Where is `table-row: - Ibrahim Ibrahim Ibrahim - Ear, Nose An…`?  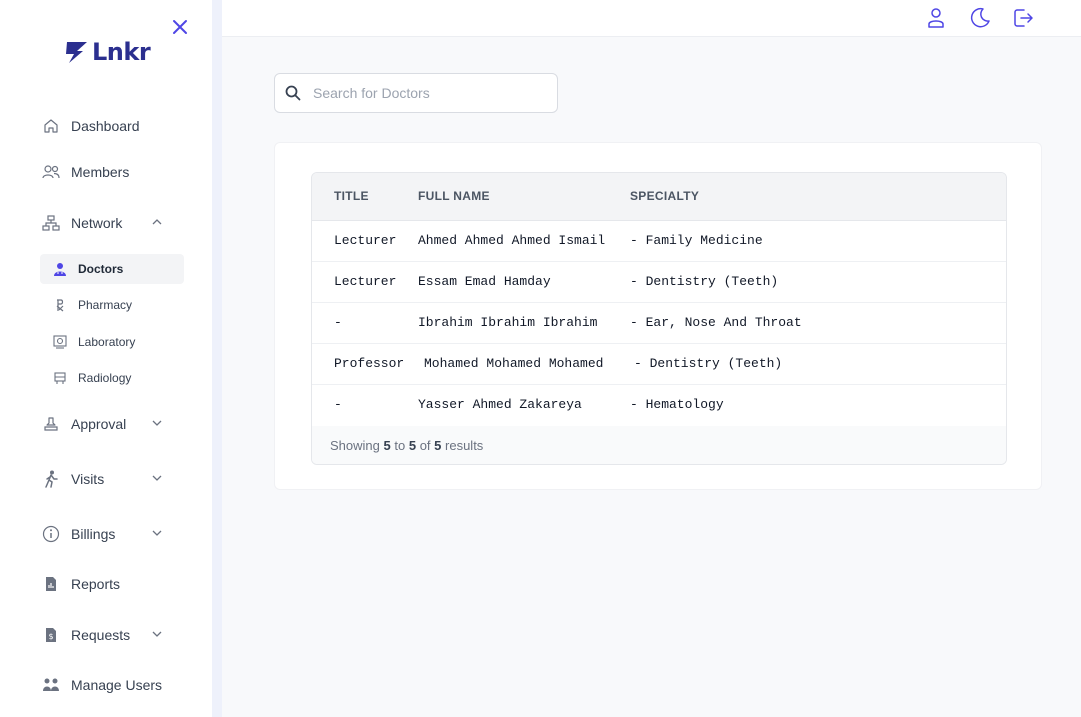 table-row: - Ibrahim Ibrahim Ibrahim - Ear, Nose An… is located at coordinates (659, 323).